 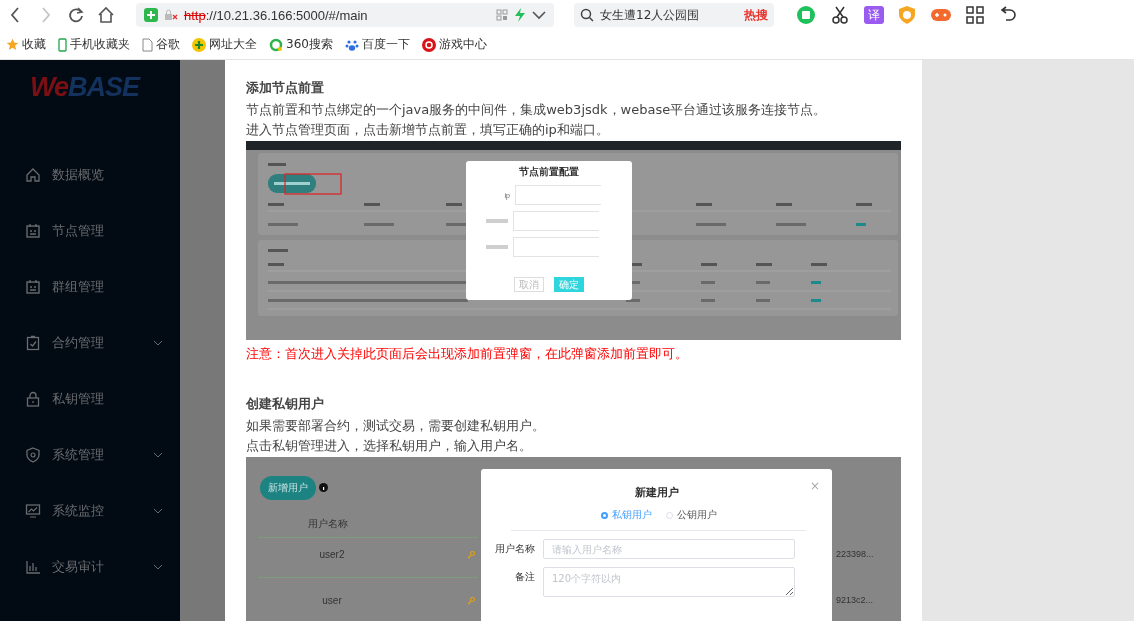 I want to click on trending-badge: 热搜, so click(x=756, y=15).